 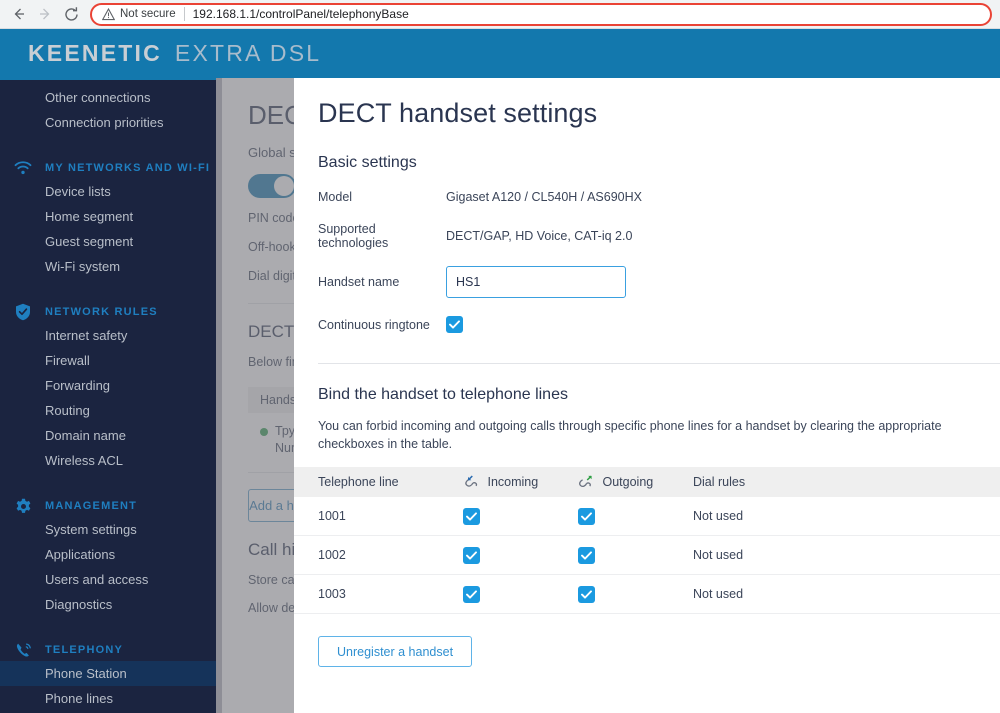 I want to click on wifi-icon, so click(x=23, y=168).